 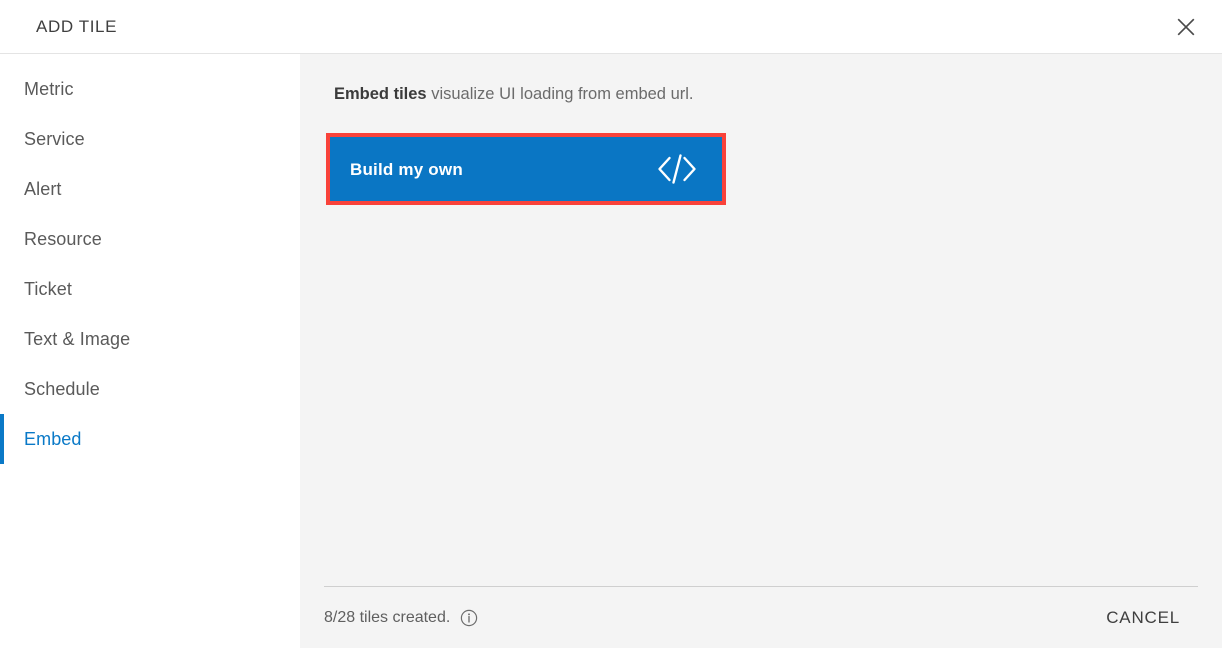 I want to click on sidebar-item-label: Schedule, so click(x=62, y=389).